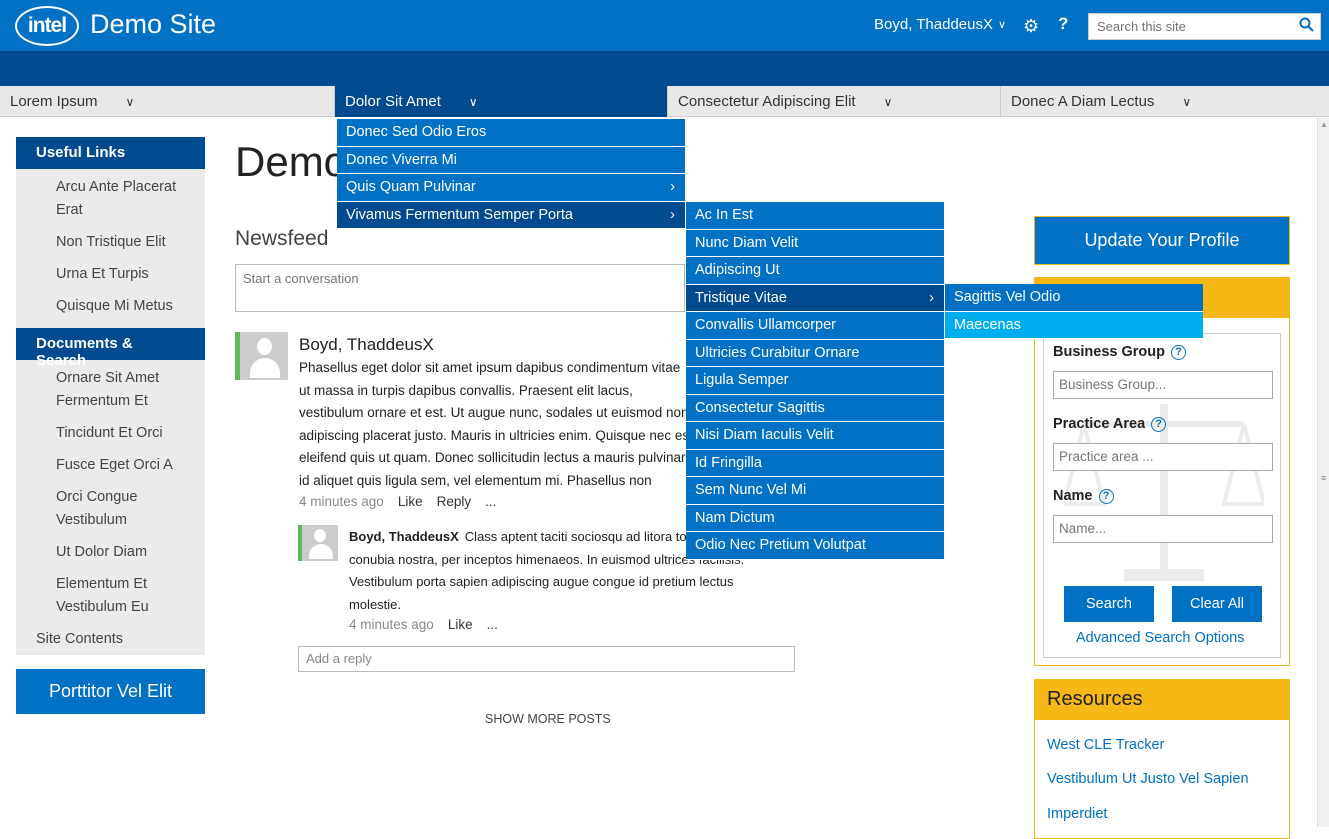 Image resolution: width=1329 pixels, height=839 pixels. I want to click on dropdown-item: Sem Nunc Vel Mi, so click(815, 491).